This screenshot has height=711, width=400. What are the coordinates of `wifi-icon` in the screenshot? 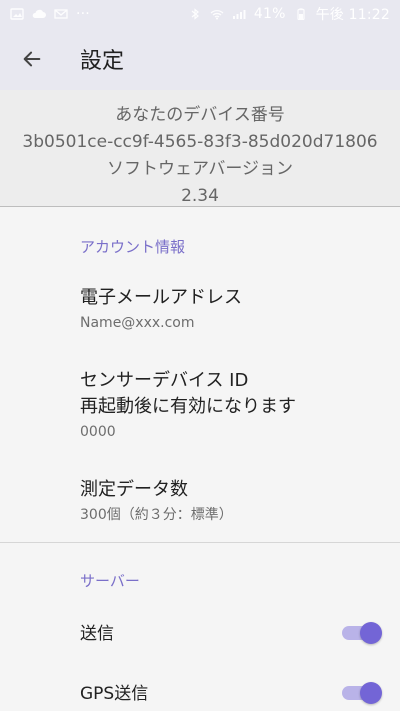 It's located at (217, 14).